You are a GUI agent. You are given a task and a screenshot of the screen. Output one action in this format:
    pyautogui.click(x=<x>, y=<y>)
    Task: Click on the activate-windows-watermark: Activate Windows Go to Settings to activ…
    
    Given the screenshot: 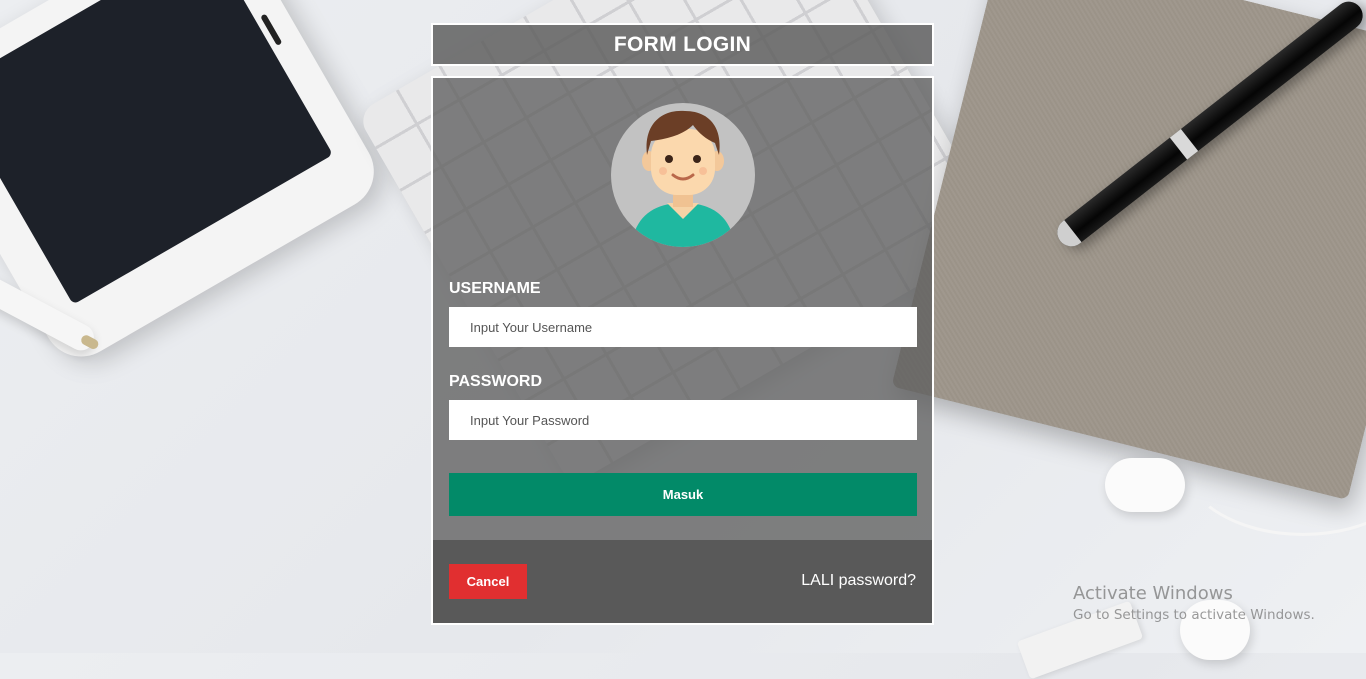 What is the action you would take?
    pyautogui.click(x=1194, y=603)
    